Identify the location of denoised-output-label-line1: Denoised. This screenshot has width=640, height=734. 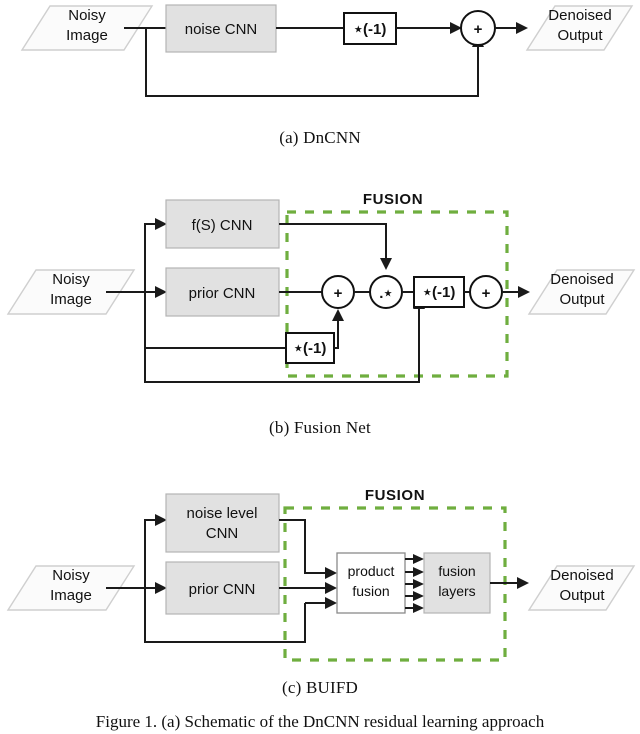
(579, 15).